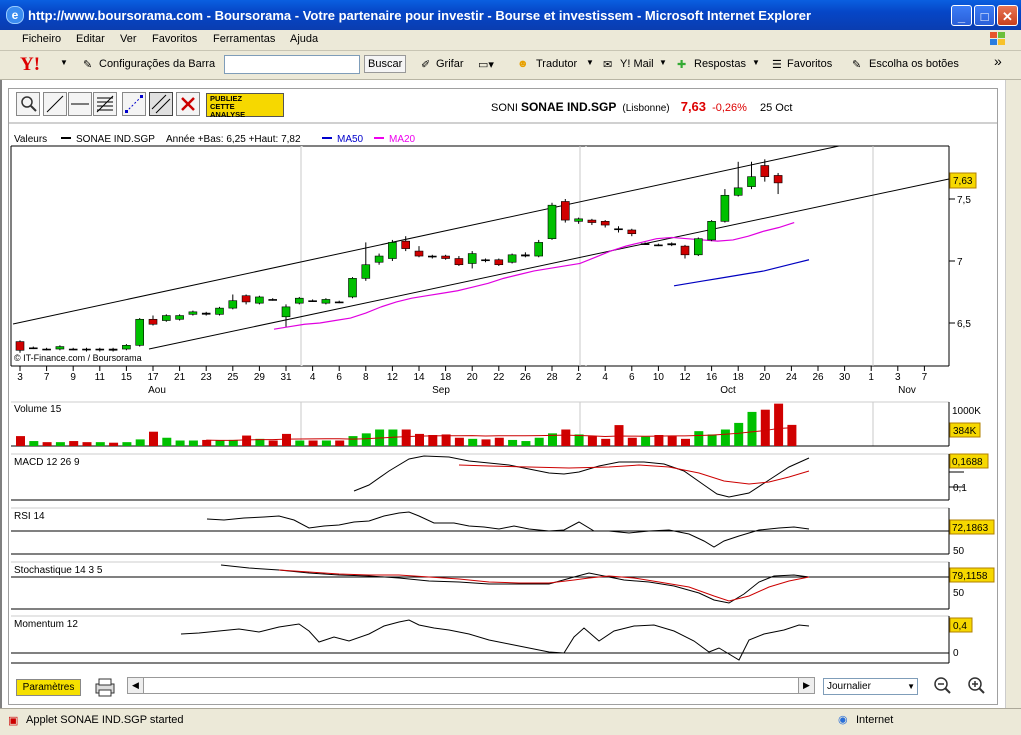 The width and height of the screenshot is (1021, 735). Describe the element at coordinates (41, 39) in the screenshot. I see `menu-ficheiro: Ficheiro` at that location.